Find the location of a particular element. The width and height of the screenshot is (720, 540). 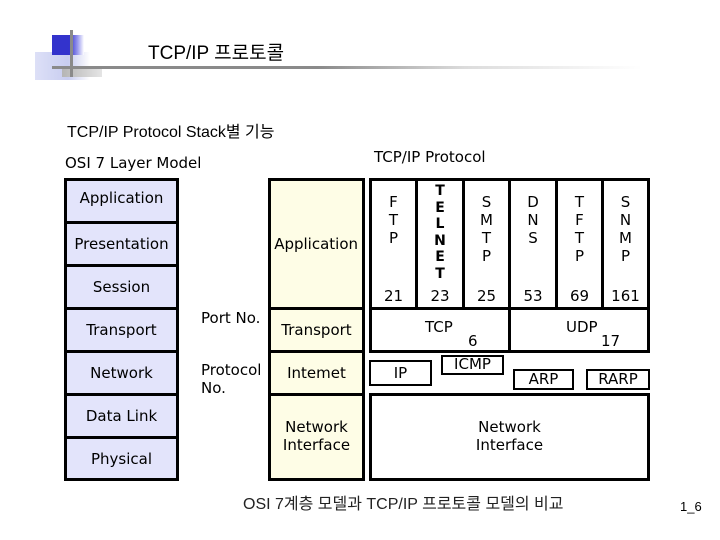

protocol-name: ICMP is located at coordinates (472, 364).